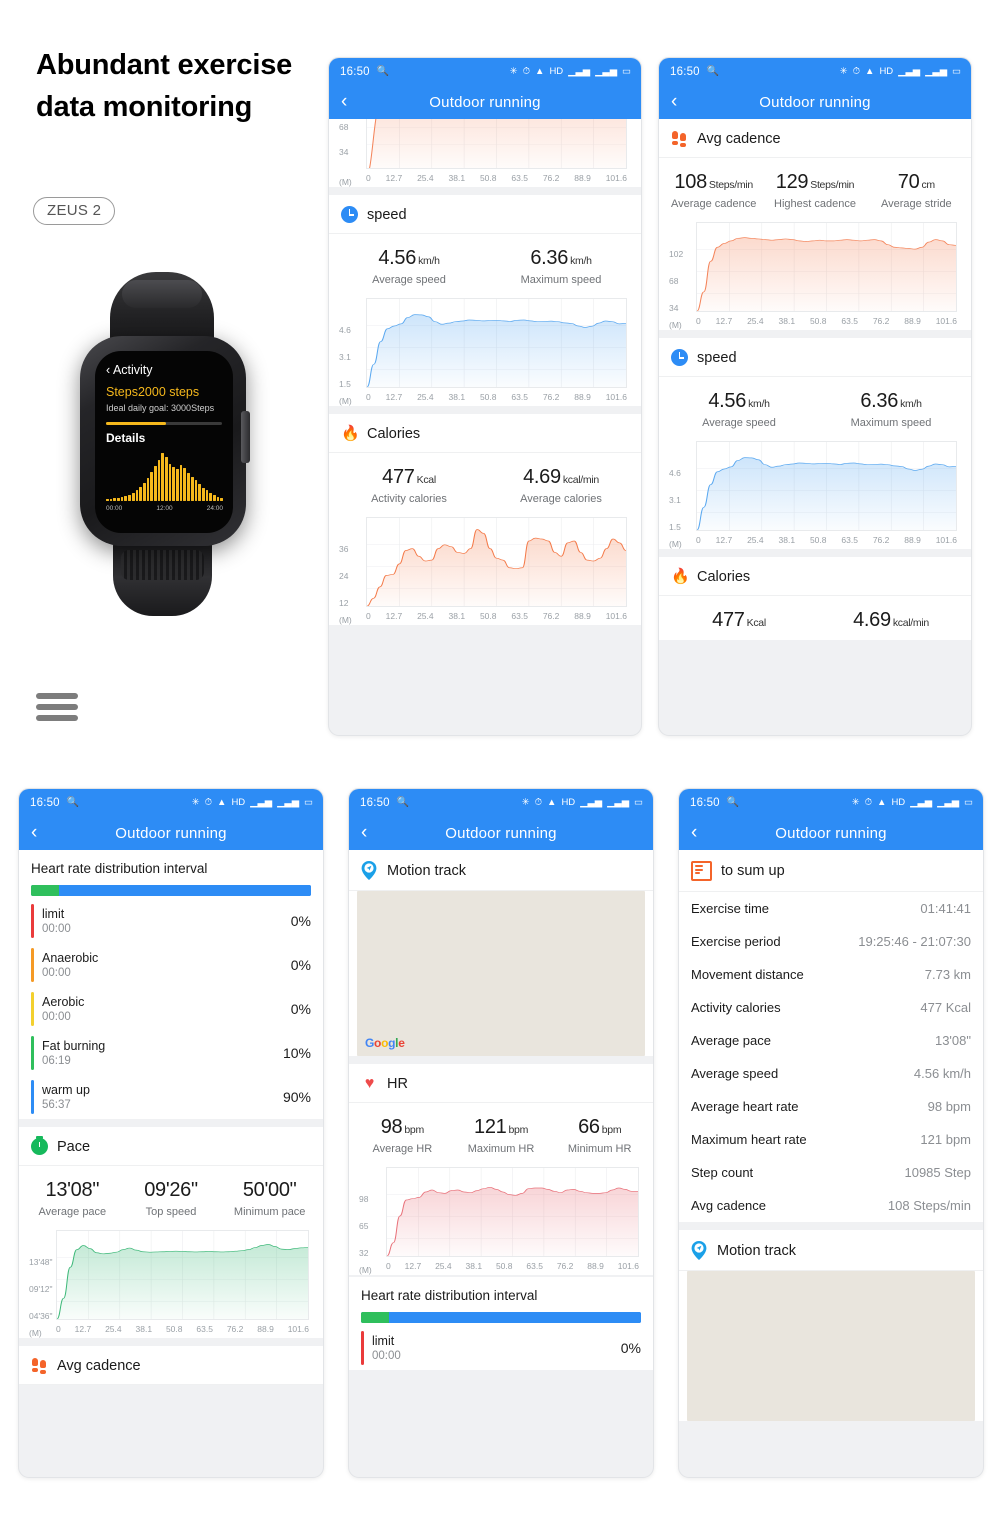 The width and height of the screenshot is (1000, 1524). Describe the element at coordinates (815, 102) in the screenshot. I see `nav-bar: ‹ Outdoor running` at that location.